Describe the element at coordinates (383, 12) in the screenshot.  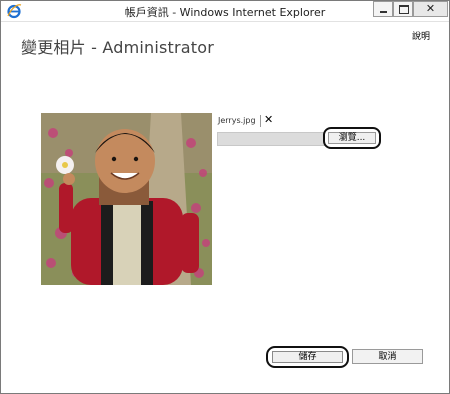
I see `minimize-icon` at that location.